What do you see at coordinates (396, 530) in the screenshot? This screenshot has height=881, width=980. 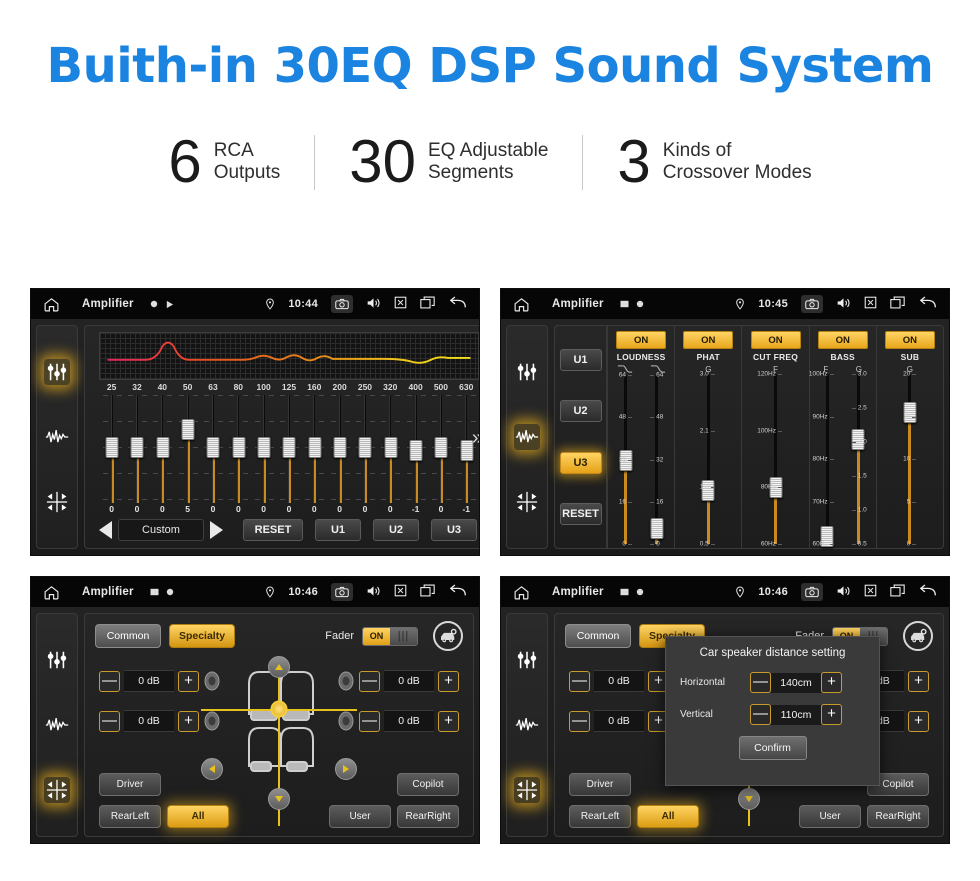 I see `preset-u2-button: U2` at bounding box center [396, 530].